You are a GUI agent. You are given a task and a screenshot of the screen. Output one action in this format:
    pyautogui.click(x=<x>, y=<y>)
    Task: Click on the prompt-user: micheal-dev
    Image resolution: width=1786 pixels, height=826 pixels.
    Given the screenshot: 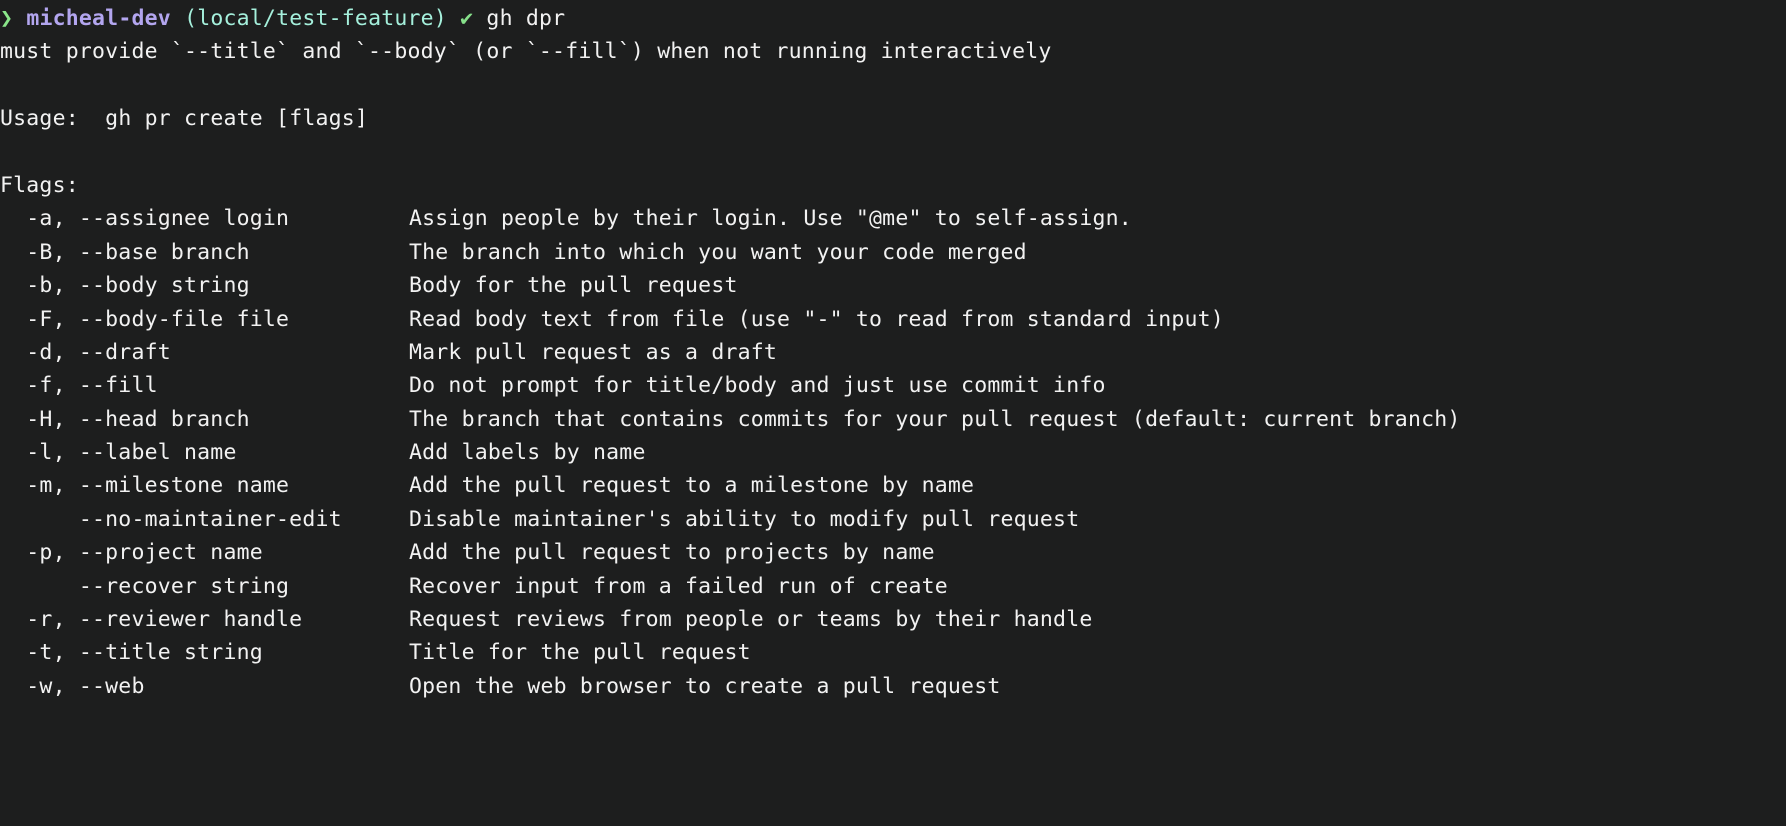 What is the action you would take?
    pyautogui.click(x=98, y=18)
    